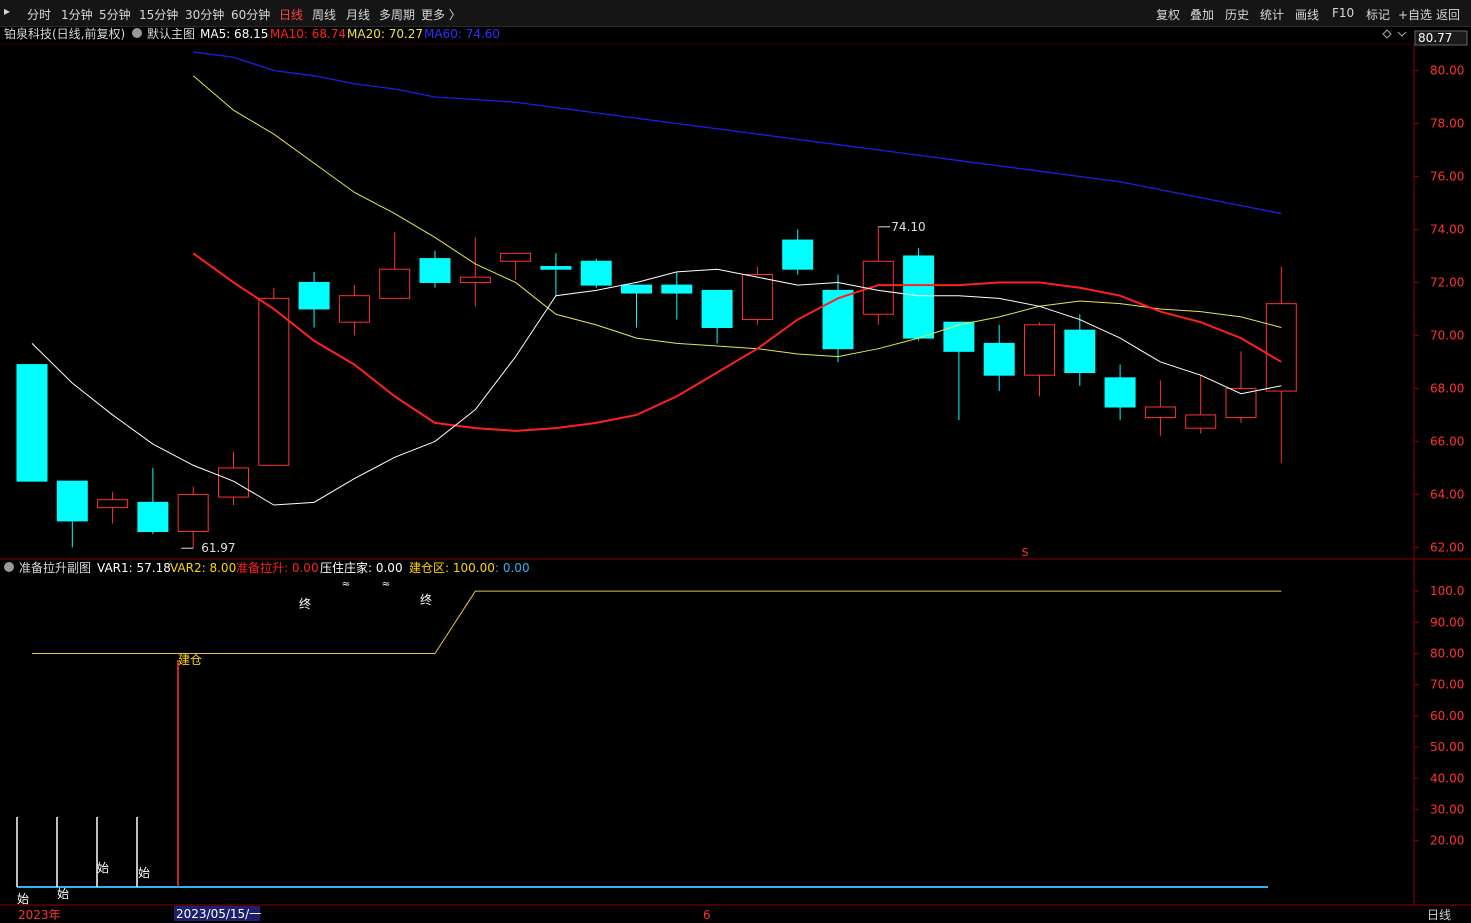  Describe the element at coordinates (9, 567) in the screenshot. I see `sub-dropdown-icon` at that location.